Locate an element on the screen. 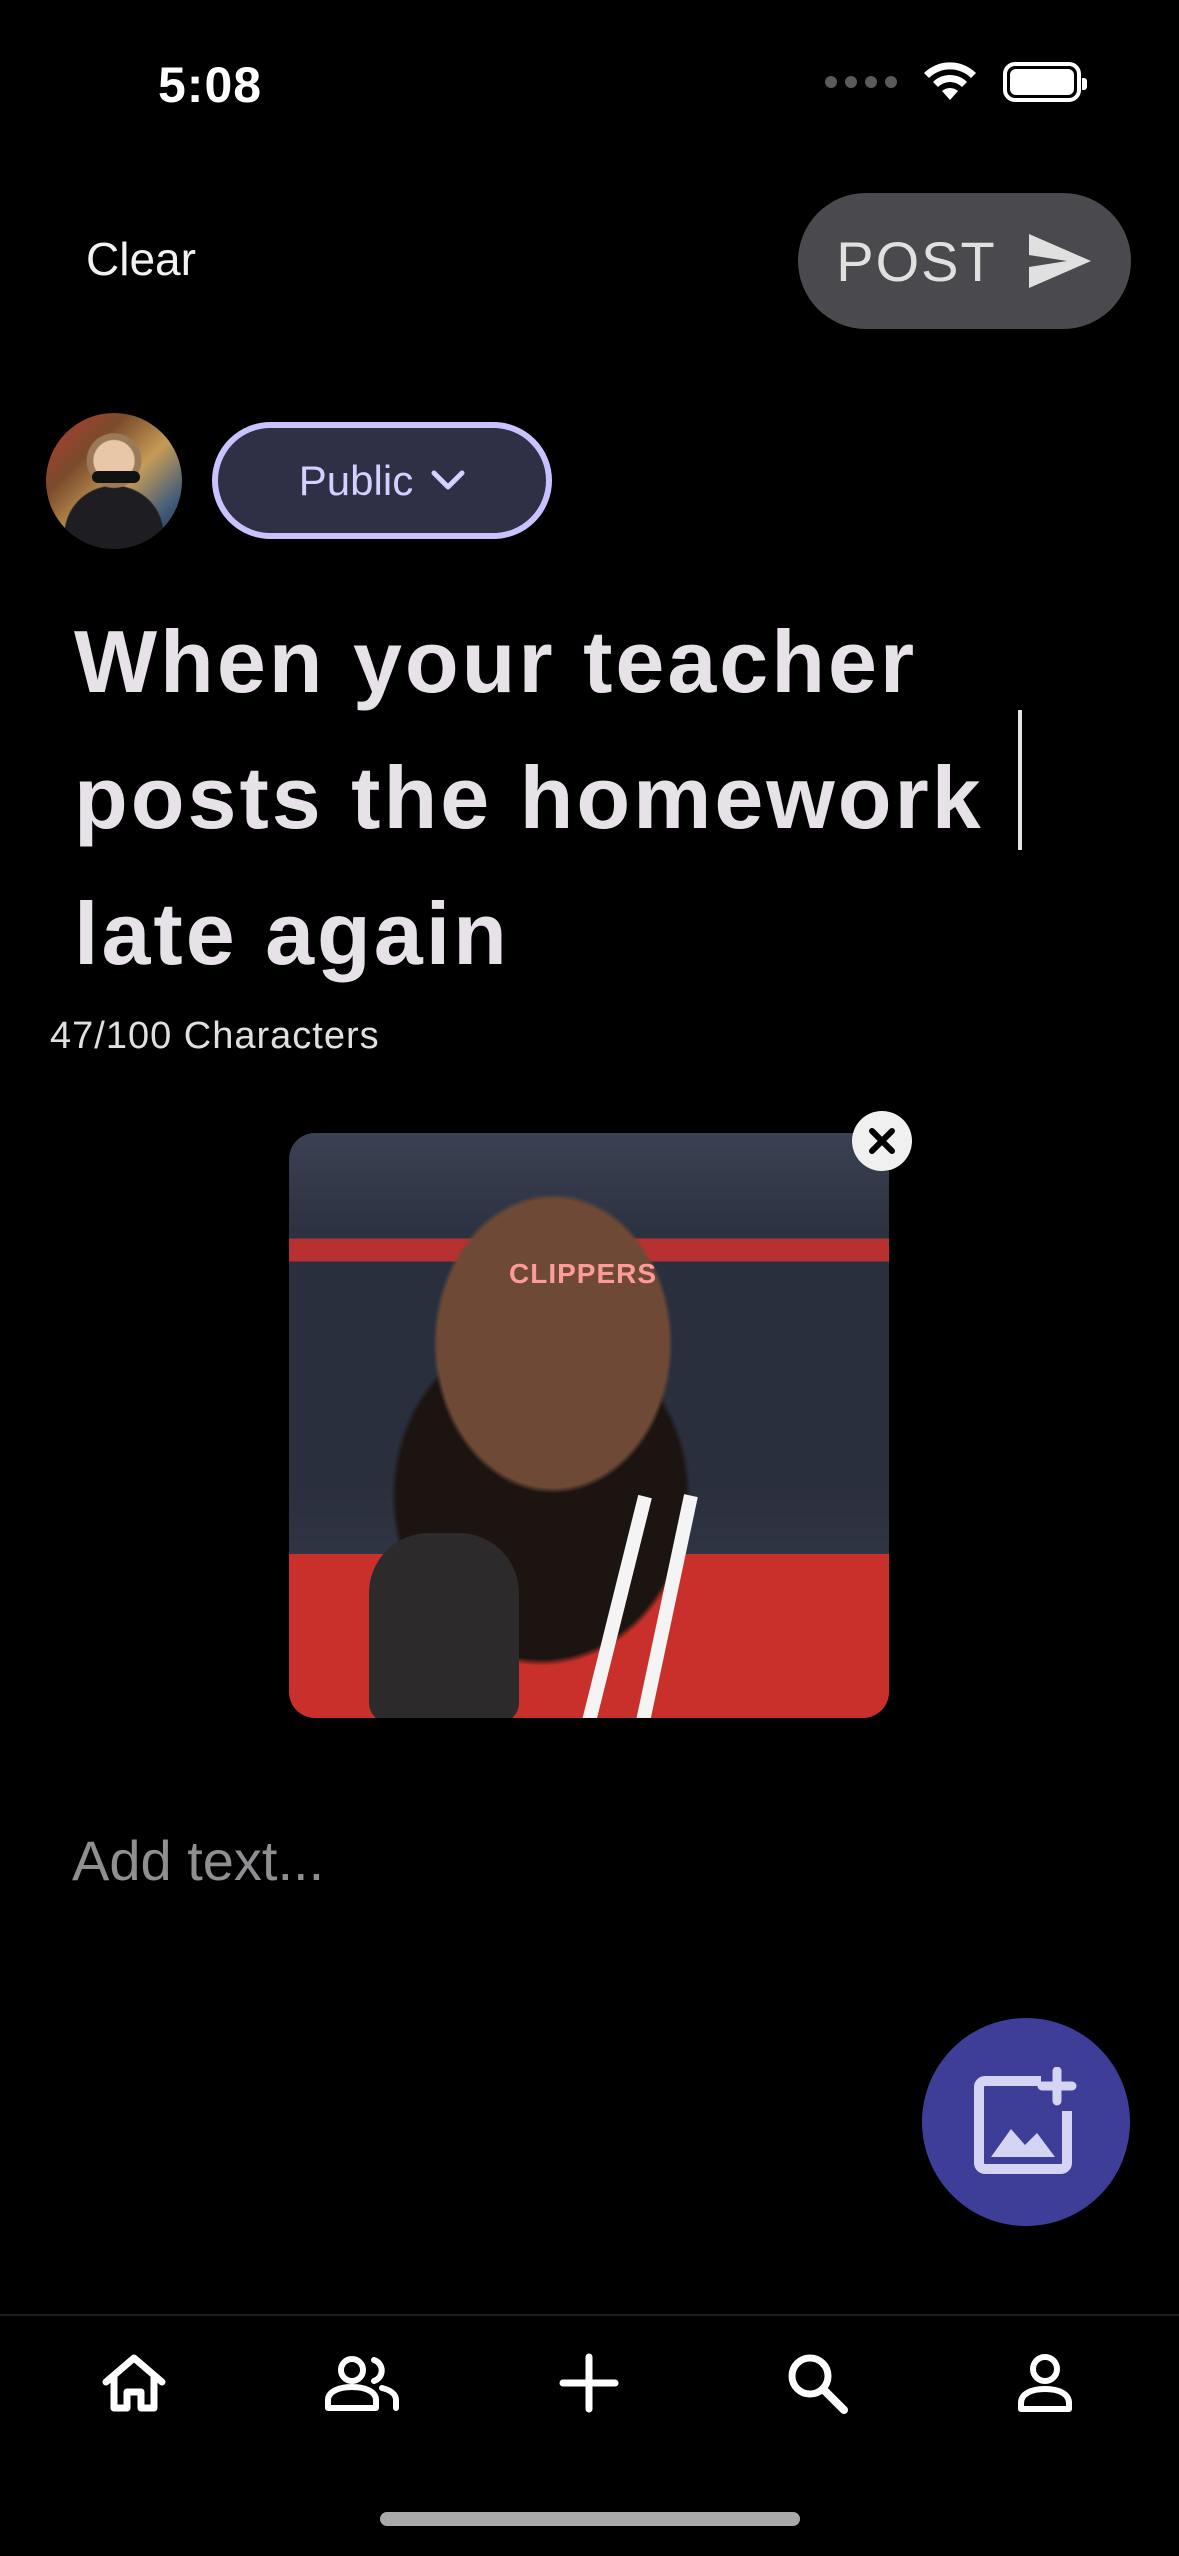 Image resolution: width=1179 pixels, height=2556 pixels. cellular-signal-icon is located at coordinates (861, 82).